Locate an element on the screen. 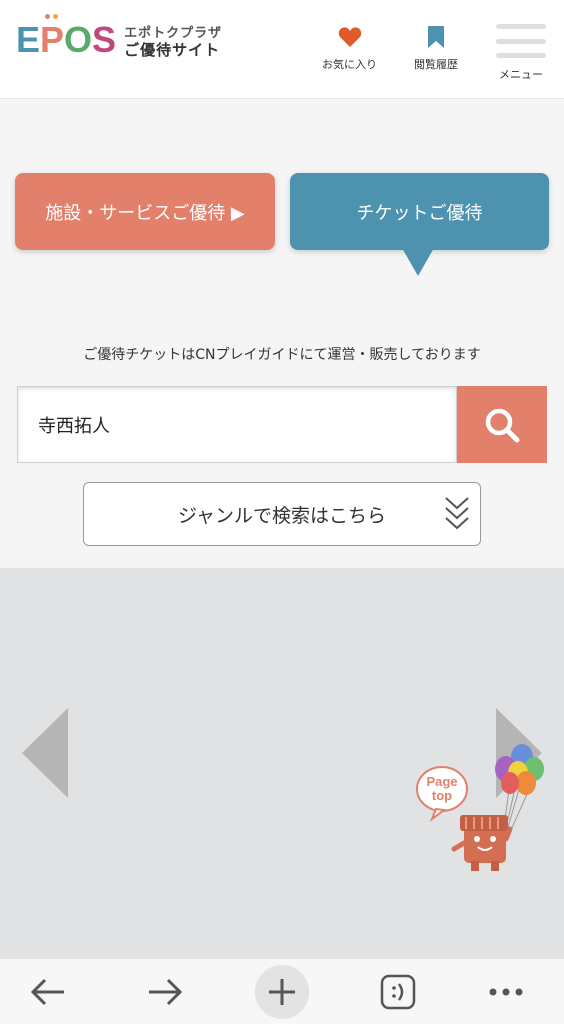  tab-ticket-label: チケットご優待 is located at coordinates (419, 213).